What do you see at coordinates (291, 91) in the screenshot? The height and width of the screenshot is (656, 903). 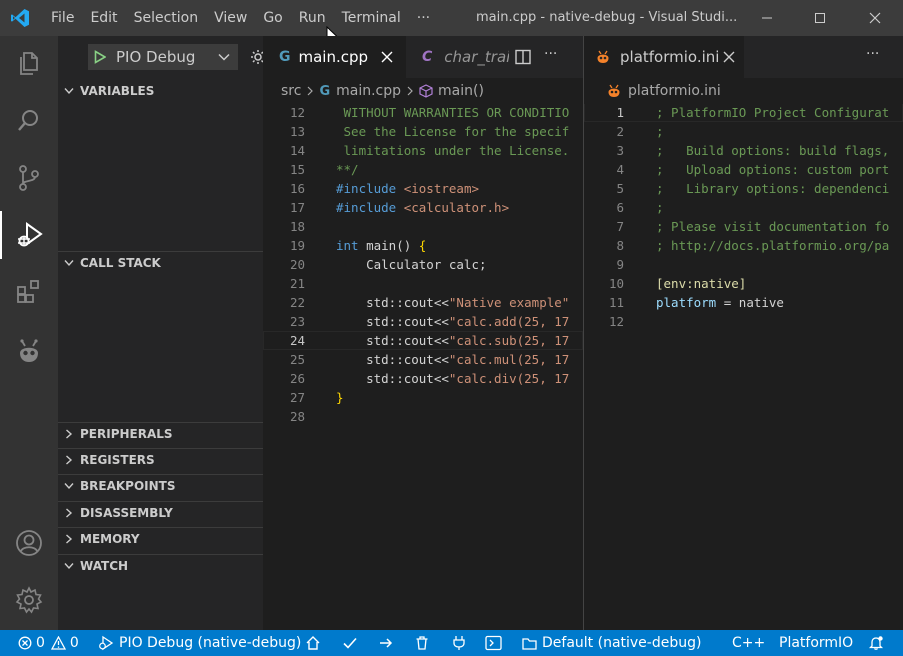 I see `breadcrumb-folder: src` at bounding box center [291, 91].